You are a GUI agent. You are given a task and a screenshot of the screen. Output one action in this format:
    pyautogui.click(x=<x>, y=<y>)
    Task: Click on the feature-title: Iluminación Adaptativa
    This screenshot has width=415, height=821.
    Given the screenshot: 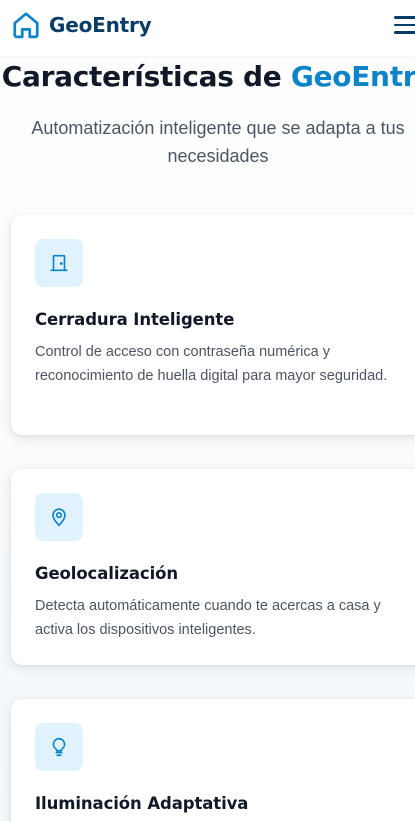 What is the action you would take?
    pyautogui.click(x=142, y=803)
    